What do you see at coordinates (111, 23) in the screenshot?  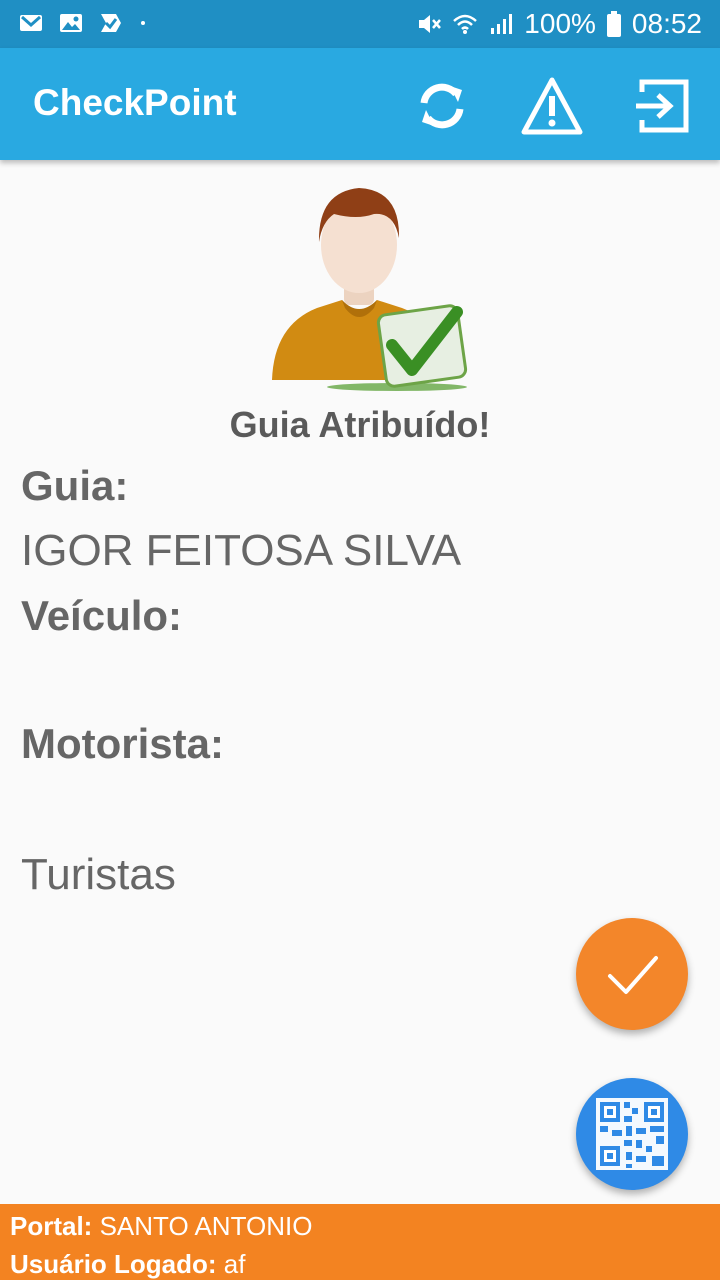 I see `task-check-icon` at bounding box center [111, 23].